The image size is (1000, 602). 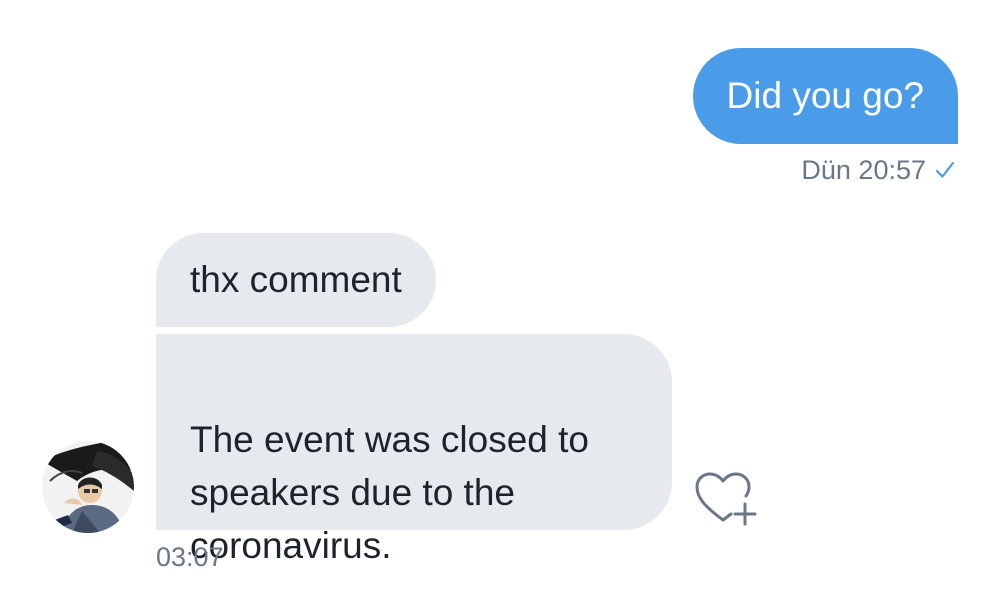 What do you see at coordinates (190, 557) in the screenshot?
I see `incoming-timestamp: 03:07` at bounding box center [190, 557].